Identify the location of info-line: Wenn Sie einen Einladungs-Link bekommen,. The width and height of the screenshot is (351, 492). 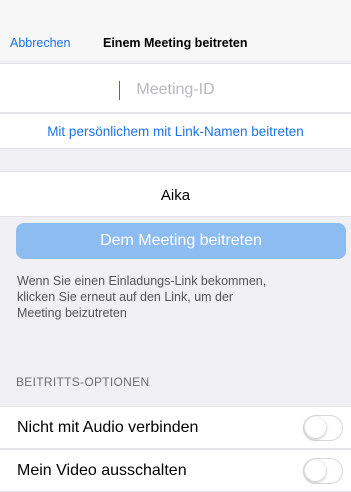
(142, 281).